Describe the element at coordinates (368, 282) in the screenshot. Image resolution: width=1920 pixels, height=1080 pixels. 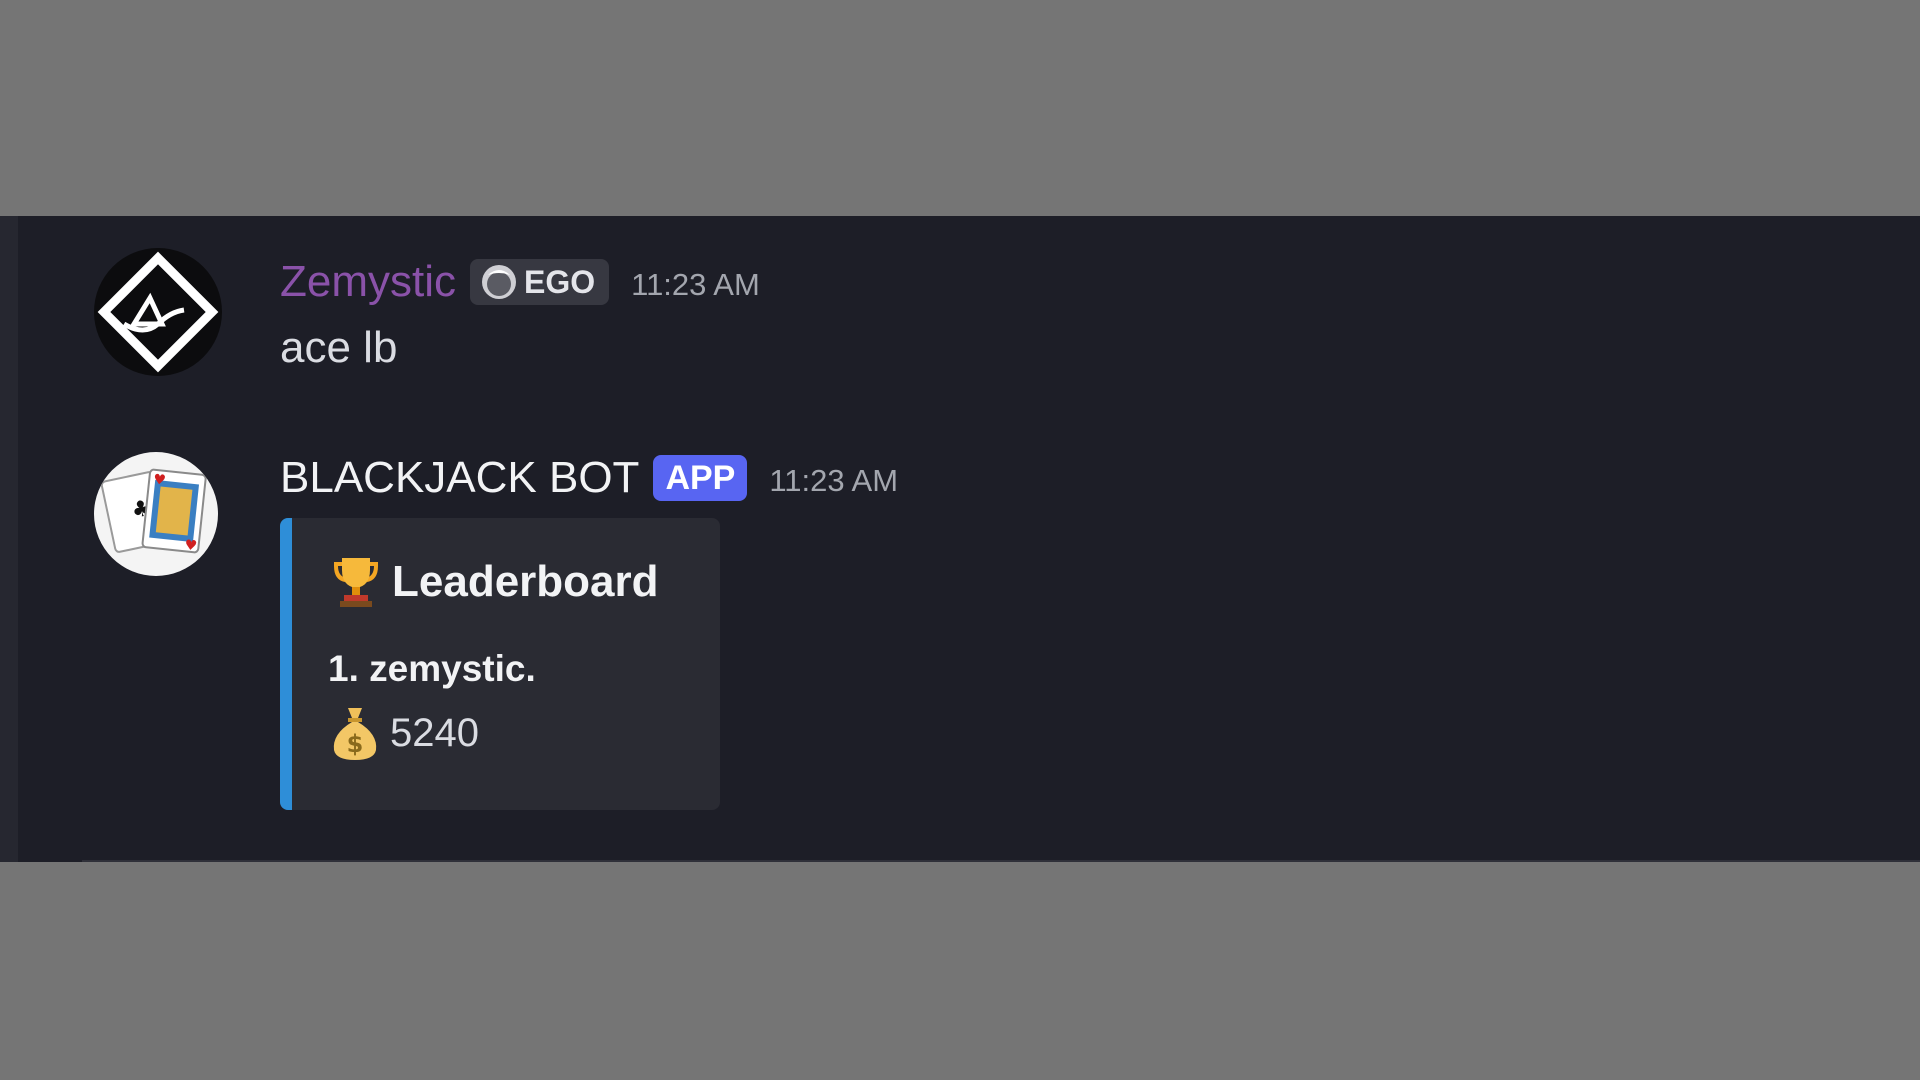
I see `username: Zemystic` at that location.